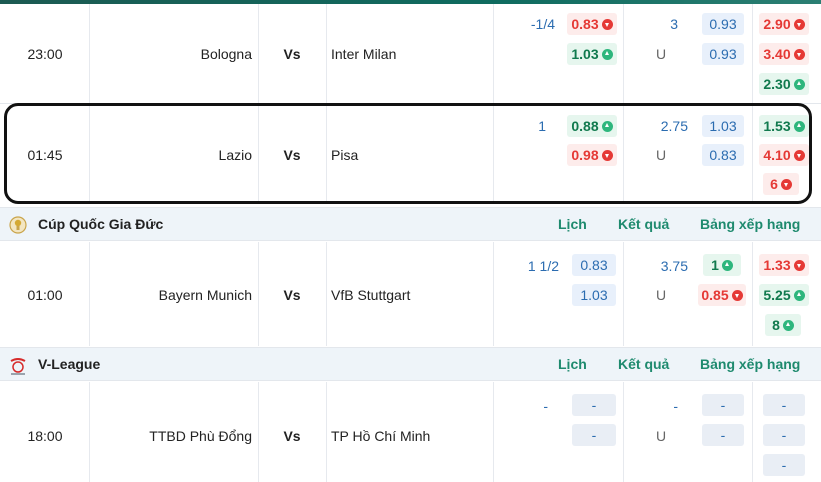 The height and width of the screenshot is (482, 821). Describe the element at coordinates (235, 155) in the screenshot. I see `home-team: Lazio` at that location.